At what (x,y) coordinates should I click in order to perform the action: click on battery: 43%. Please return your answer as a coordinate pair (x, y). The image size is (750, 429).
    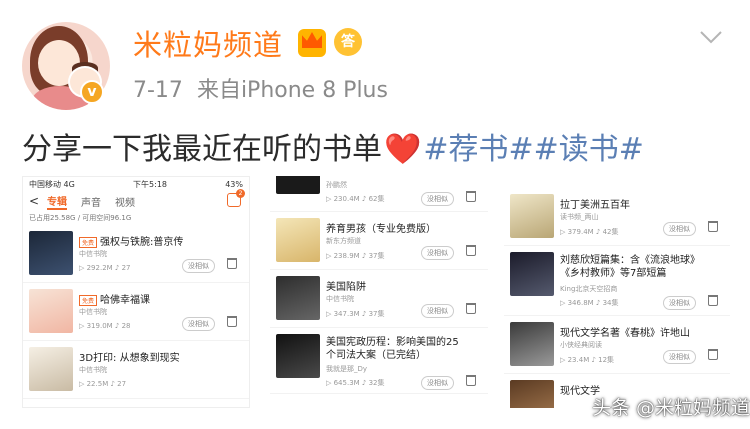
    Looking at the image, I should click on (234, 184).